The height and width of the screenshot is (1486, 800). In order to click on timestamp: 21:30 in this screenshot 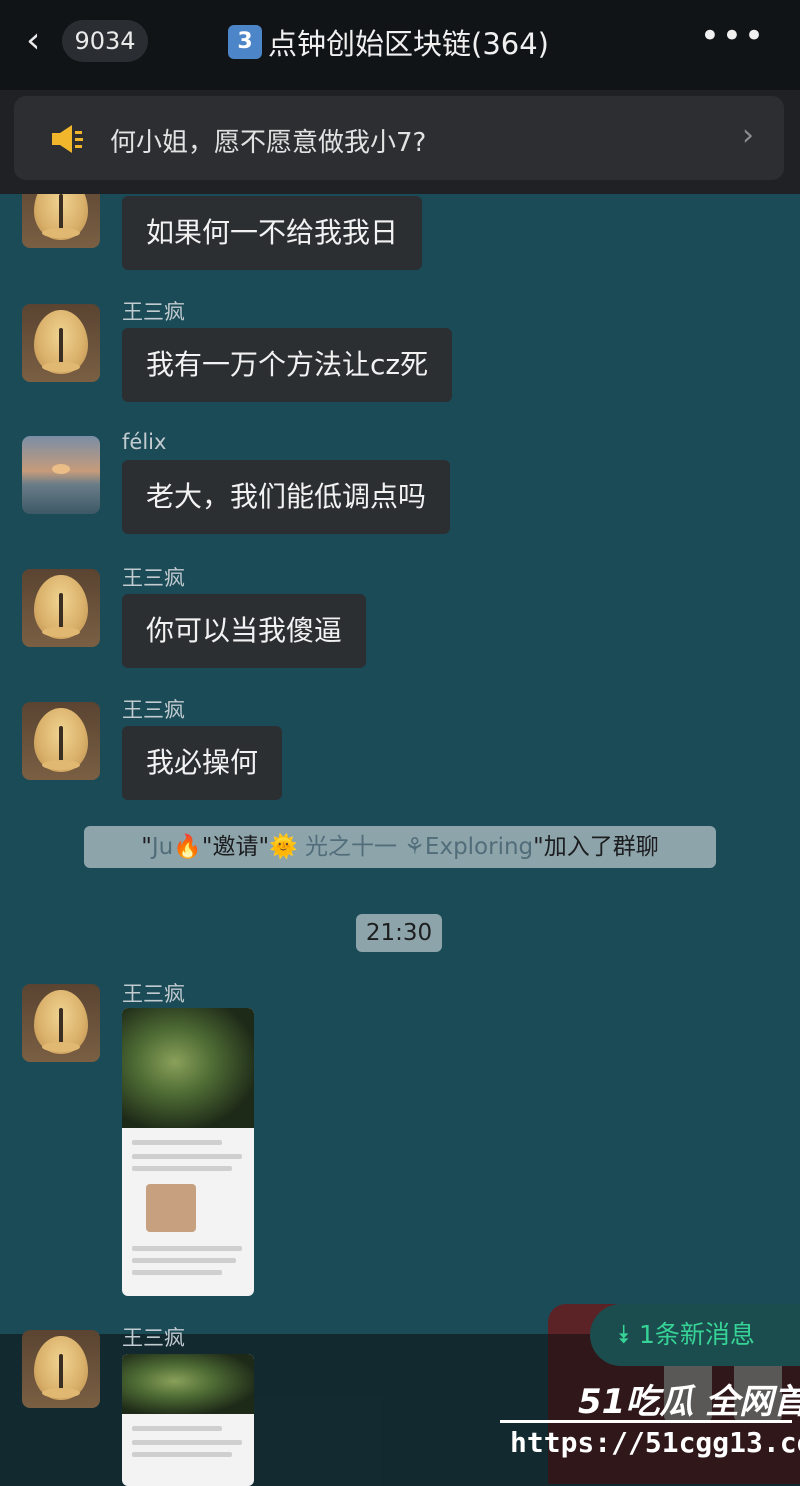, I will do `click(399, 933)`.